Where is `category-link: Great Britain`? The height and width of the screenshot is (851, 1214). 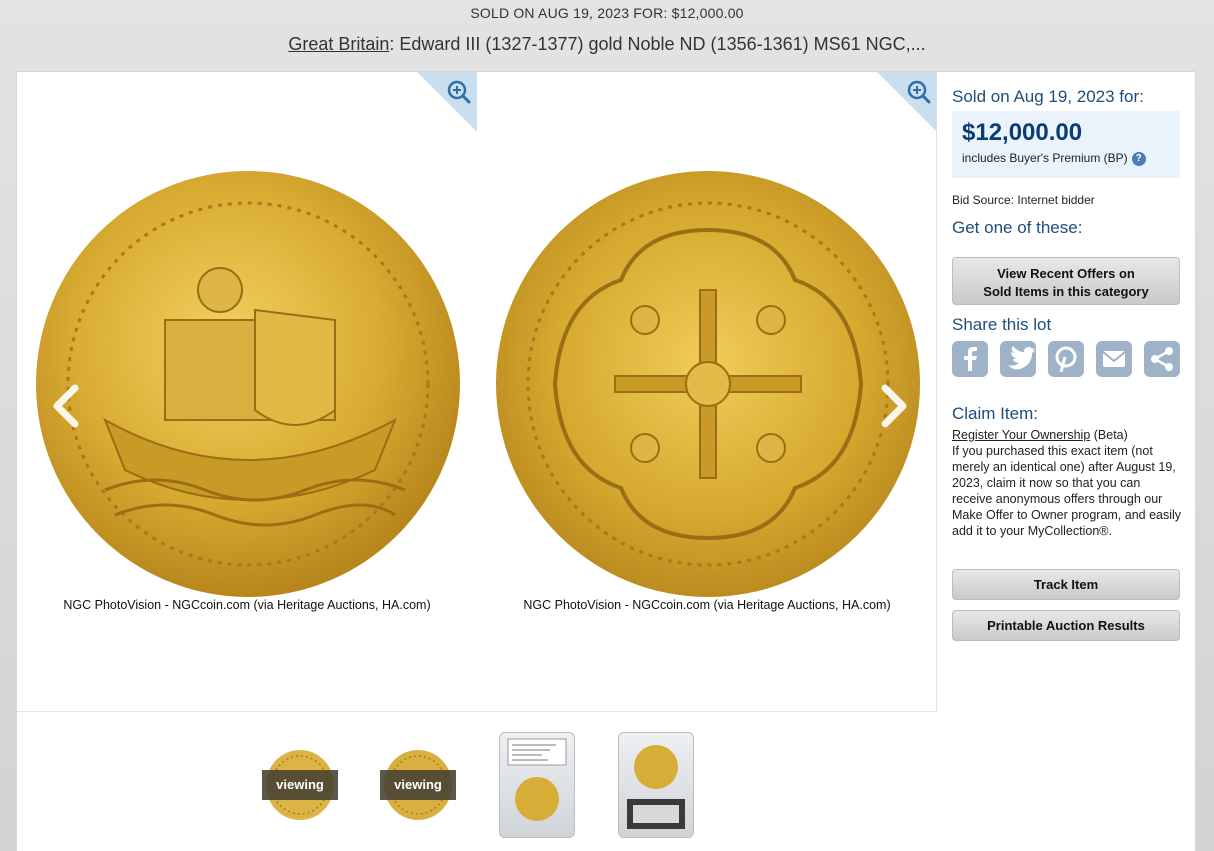 category-link: Great Britain is located at coordinates (338, 44).